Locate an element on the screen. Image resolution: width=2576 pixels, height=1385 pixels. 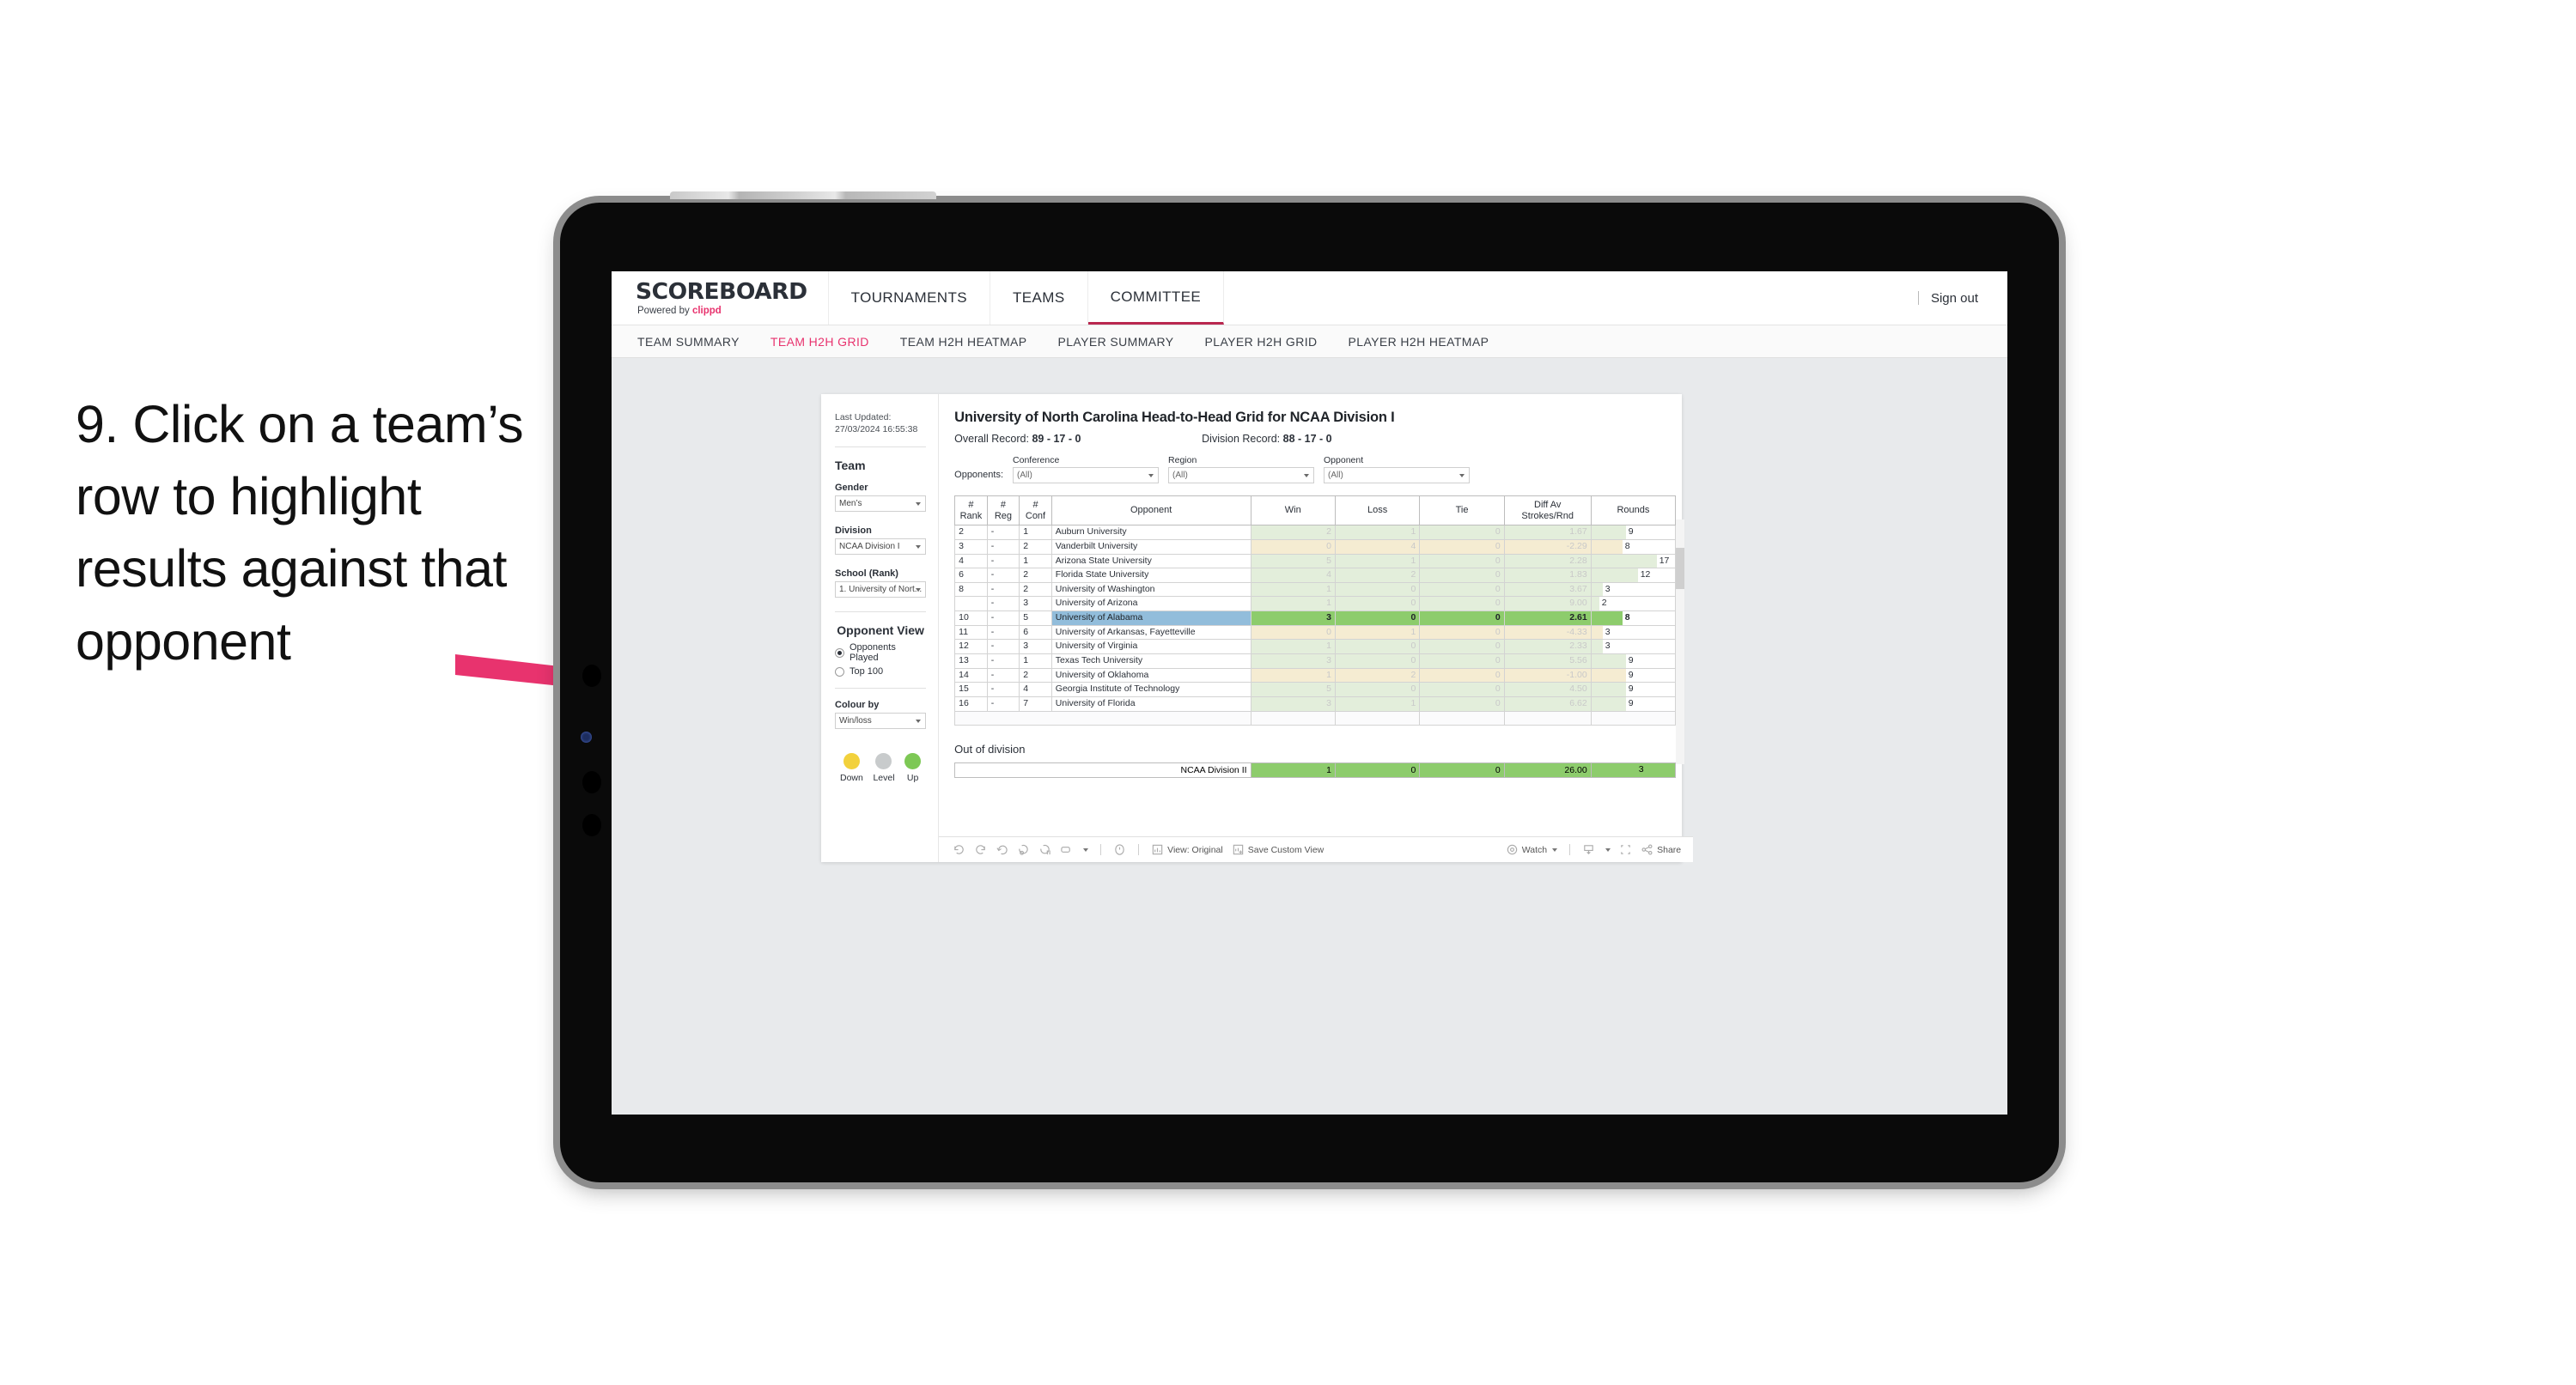
radio-opponents-played: Opponents Played is located at coordinates (880, 652).